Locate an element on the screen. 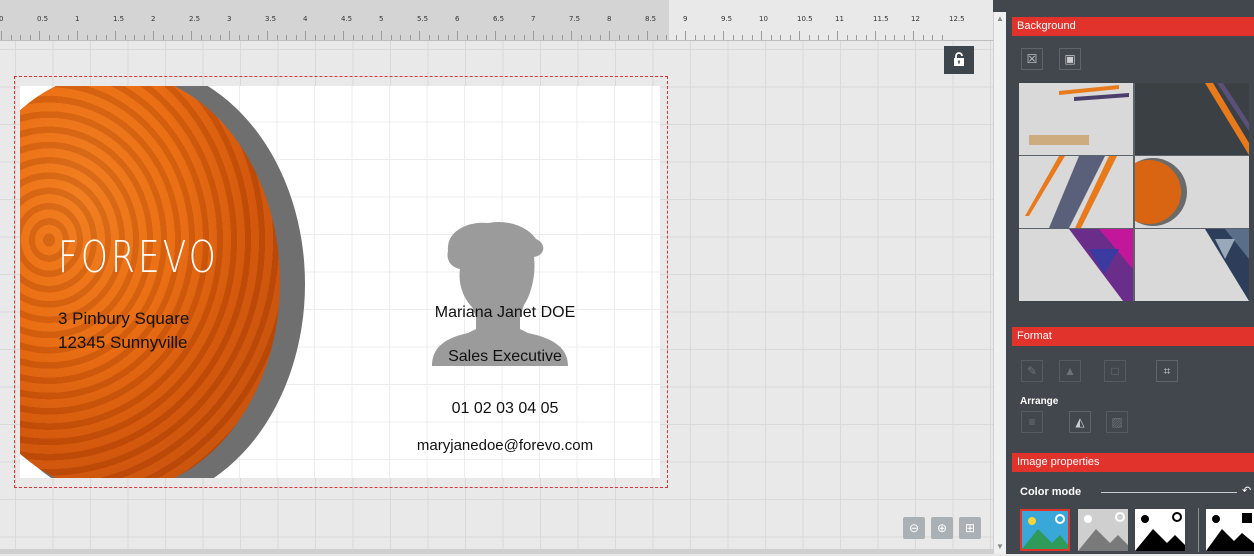  ruler-label: 7.5 is located at coordinates (575, 19).